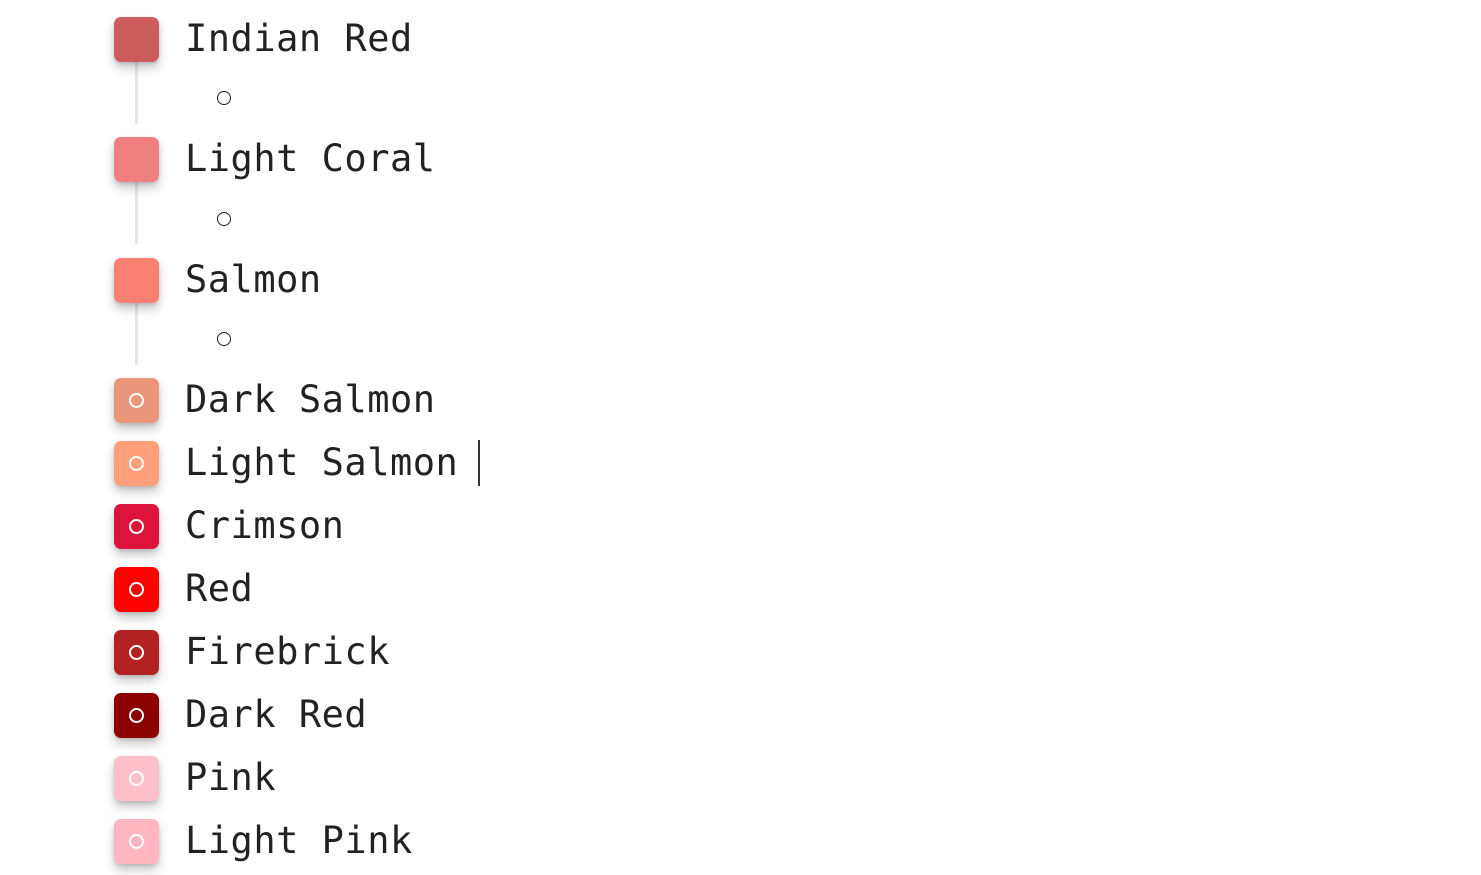 The image size is (1481, 875). I want to click on list-item: Indian Red, so click(263, 39).